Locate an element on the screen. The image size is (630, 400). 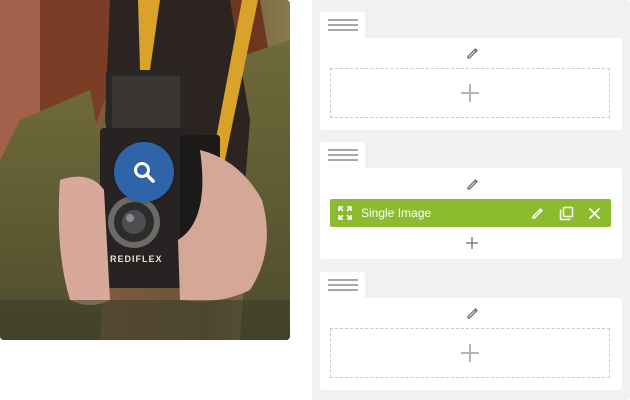
zoom-button is located at coordinates (144, 172).